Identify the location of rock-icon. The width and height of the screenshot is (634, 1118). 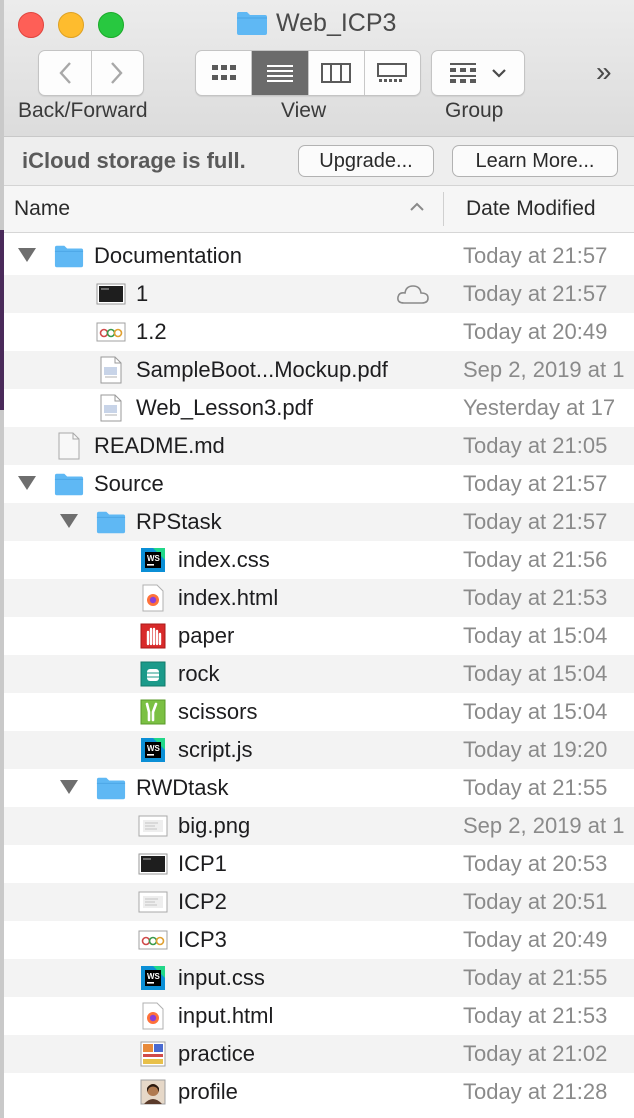
(153, 674).